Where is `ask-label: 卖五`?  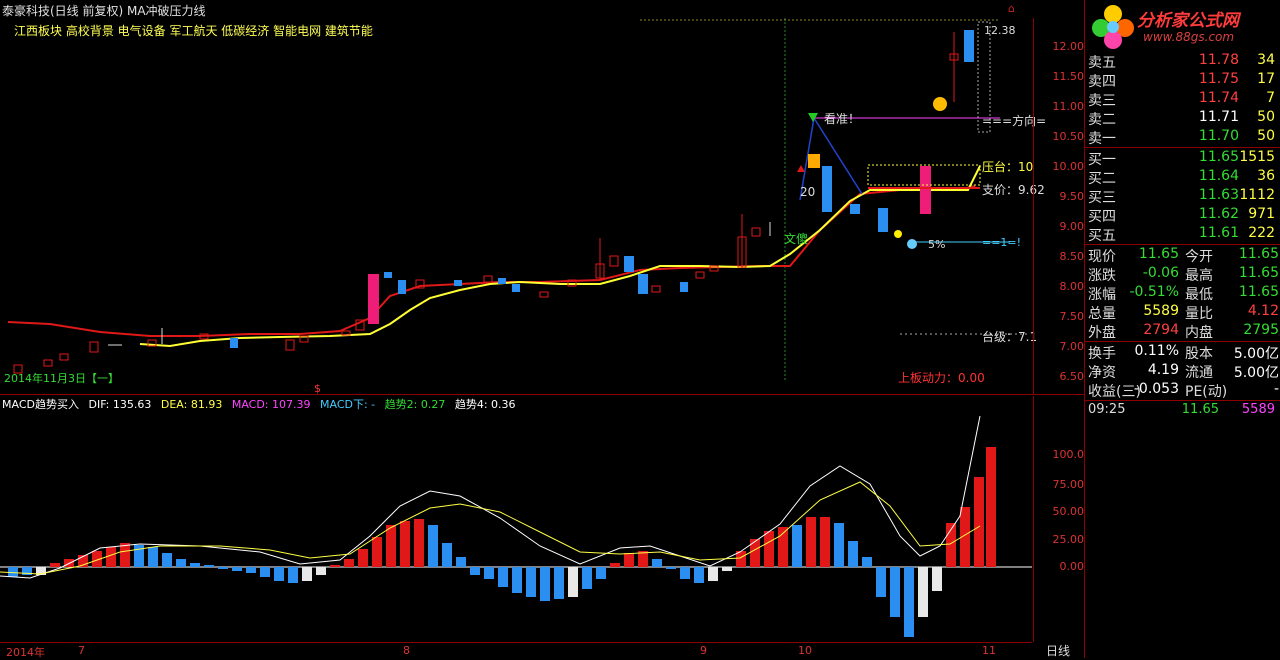
ask-label: 卖五 is located at coordinates (1102, 63).